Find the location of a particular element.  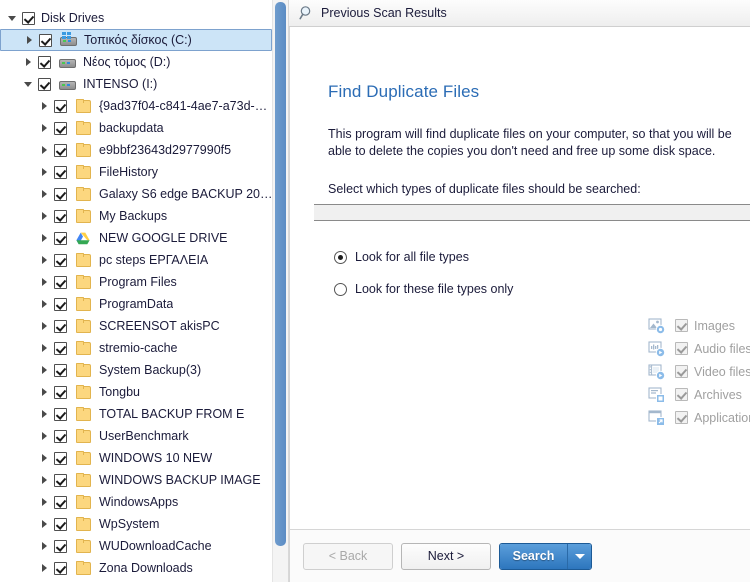

tree-item: TOTAL BACKUP FROM E is located at coordinates (136, 414).